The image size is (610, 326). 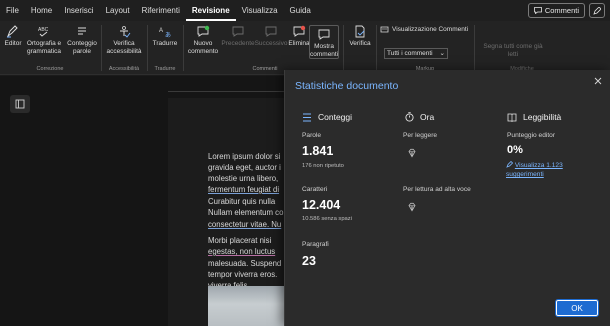 I want to click on check-button: Verifica, so click(x=360, y=36).